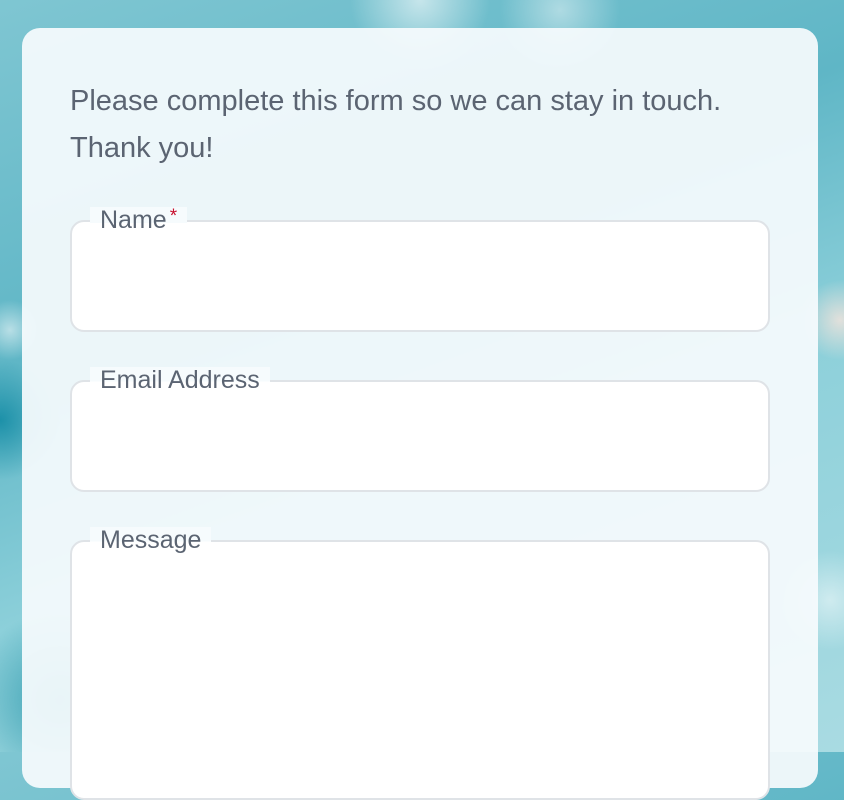 This screenshot has height=800, width=844. Describe the element at coordinates (173, 216) in the screenshot. I see `required-asterisk: *` at that location.